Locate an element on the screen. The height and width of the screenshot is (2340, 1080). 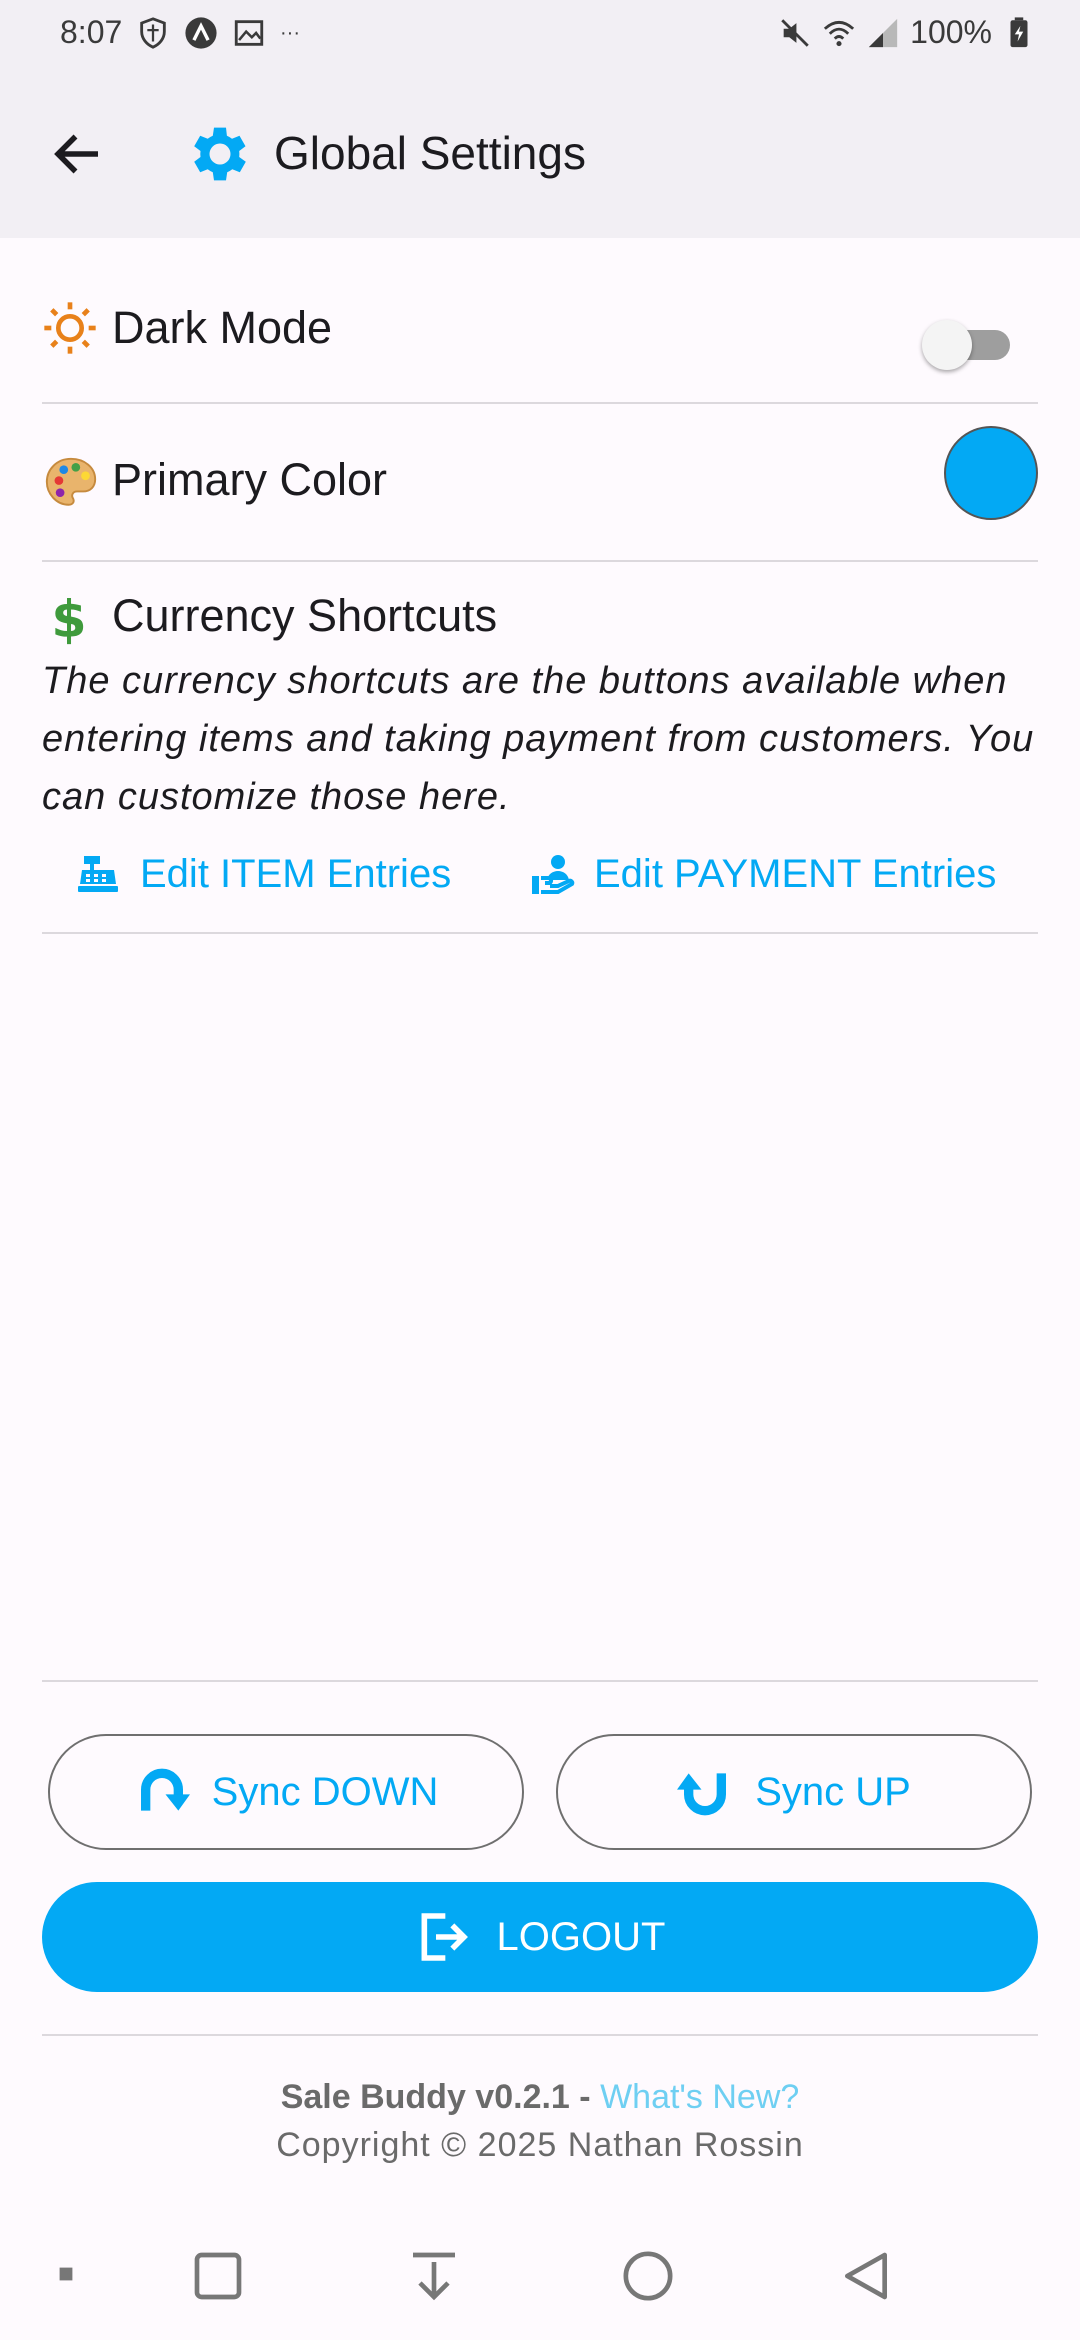
currency-shortcuts-label: Currency Shortcuts is located at coordinates (305, 615).